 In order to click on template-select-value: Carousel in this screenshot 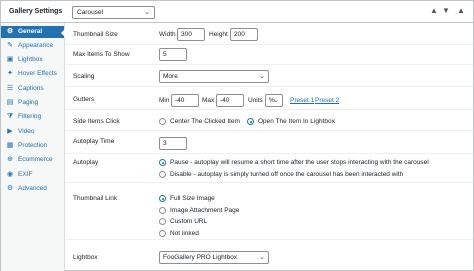, I will do `click(90, 12)`.